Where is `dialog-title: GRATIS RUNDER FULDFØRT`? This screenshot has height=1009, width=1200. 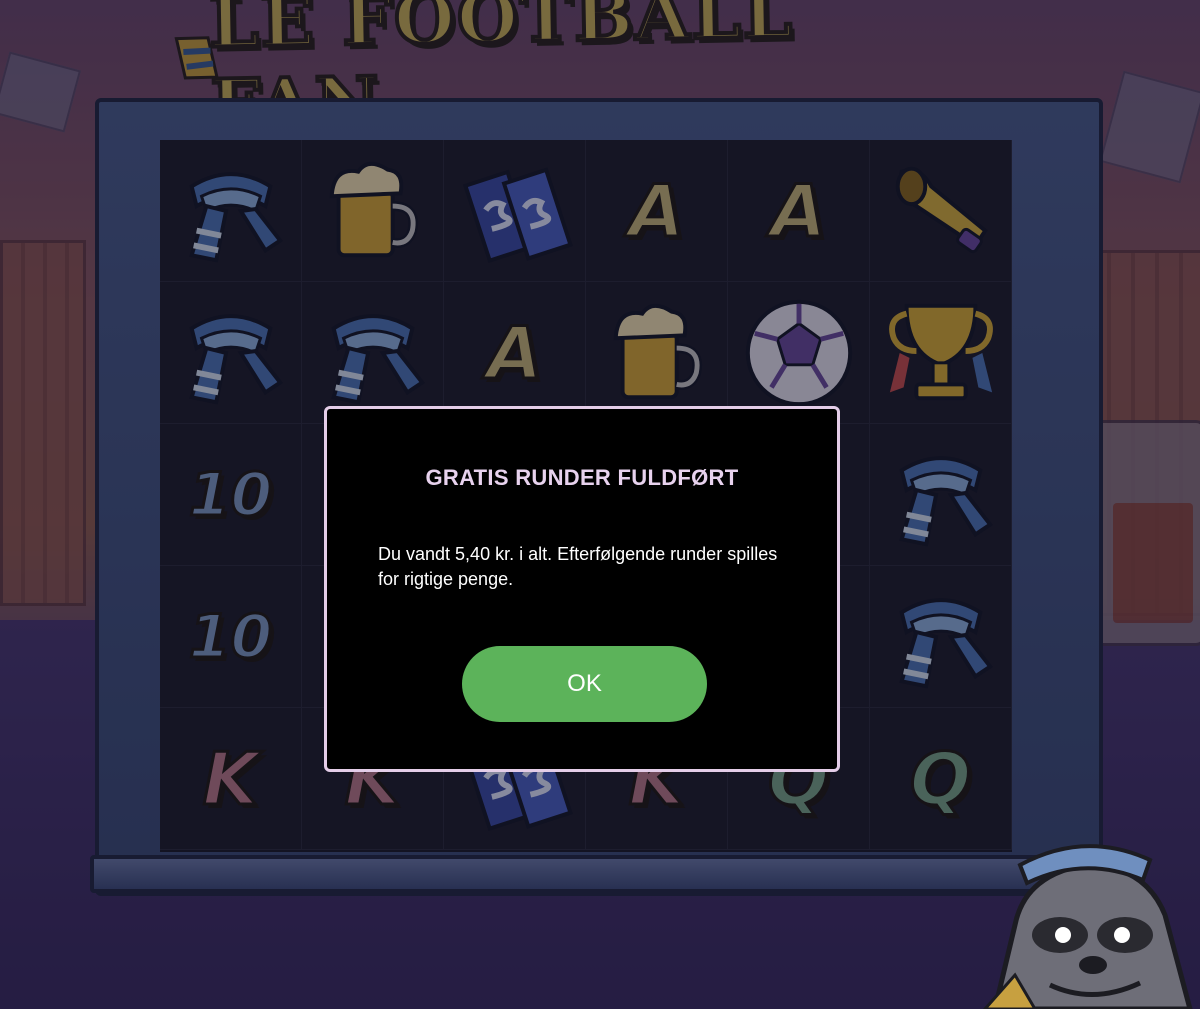 dialog-title: GRATIS RUNDER FULDFØRT is located at coordinates (582, 477).